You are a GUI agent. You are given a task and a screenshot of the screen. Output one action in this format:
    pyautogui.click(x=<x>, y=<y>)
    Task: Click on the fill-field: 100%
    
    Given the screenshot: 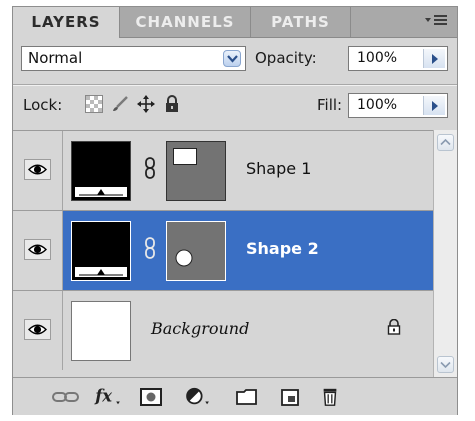 What is the action you would take?
    pyautogui.click(x=398, y=105)
    